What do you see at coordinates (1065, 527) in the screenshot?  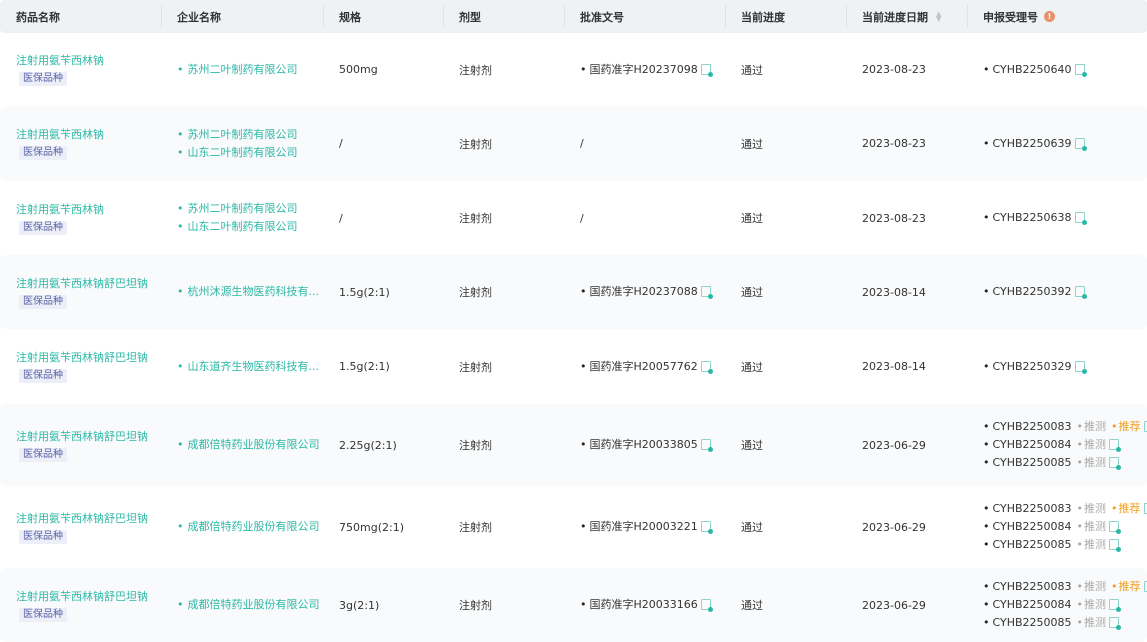 I see `accept-item: CYHB2250084 推测` at bounding box center [1065, 527].